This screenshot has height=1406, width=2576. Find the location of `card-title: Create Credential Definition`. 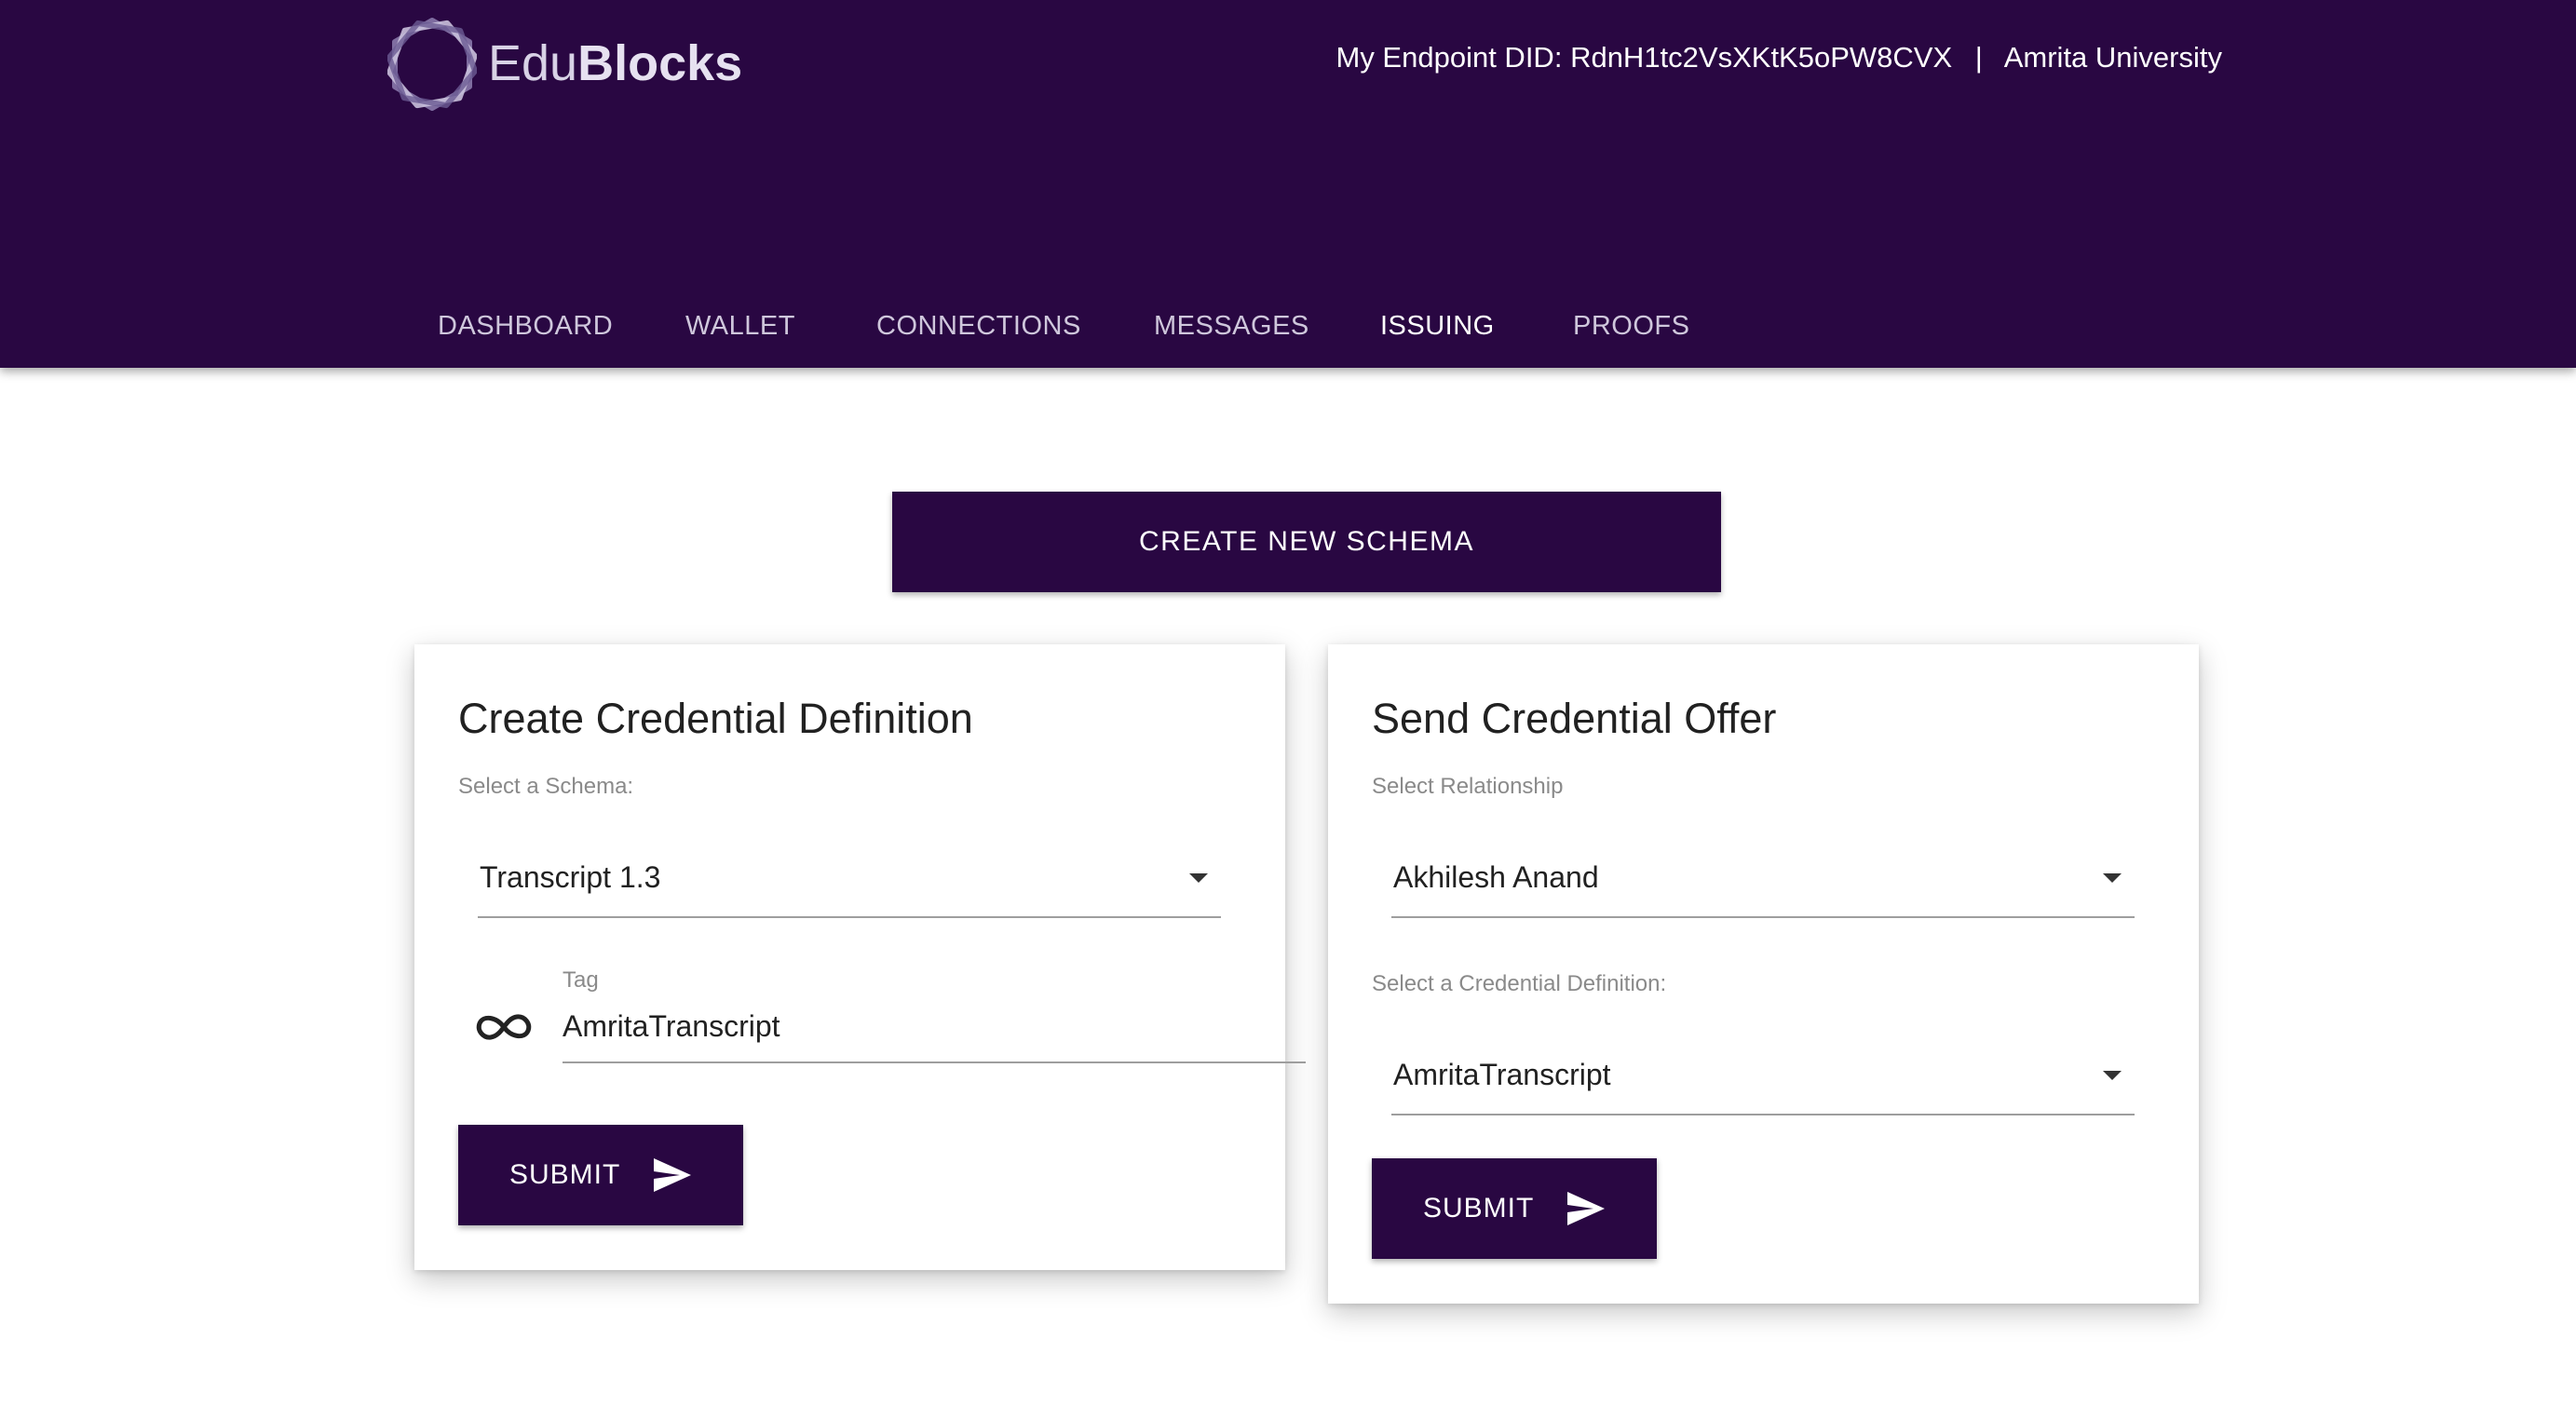

card-title: Create Credential Definition is located at coordinates (715, 718).